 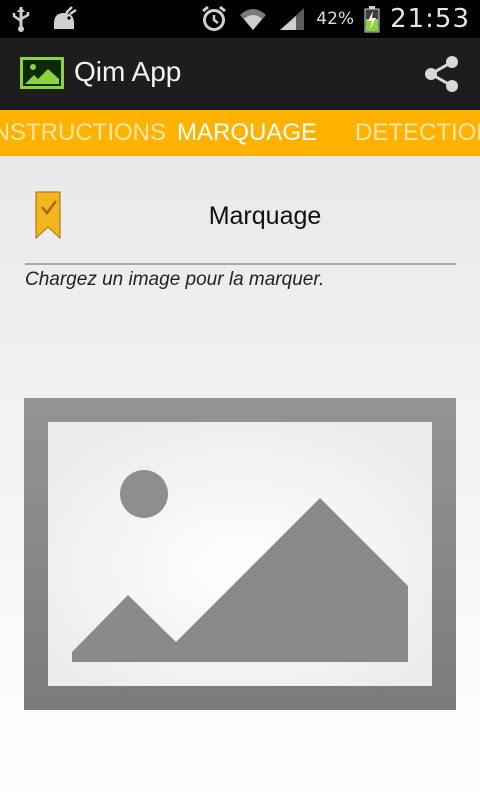 I want to click on usb-icon, so click(x=21, y=19).